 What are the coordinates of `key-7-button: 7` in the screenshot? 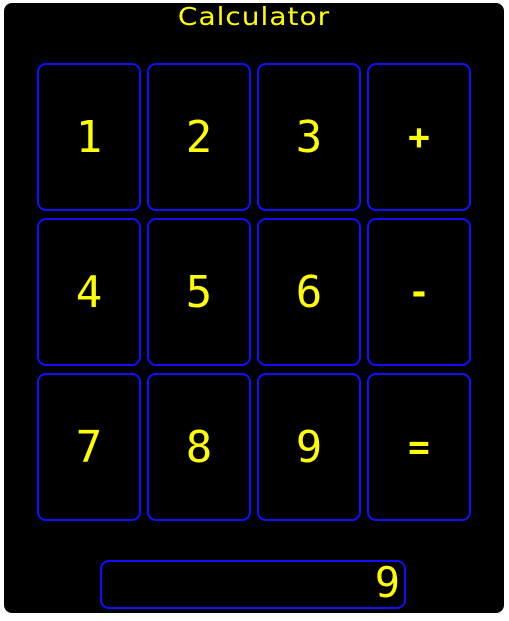 It's located at (89, 447).